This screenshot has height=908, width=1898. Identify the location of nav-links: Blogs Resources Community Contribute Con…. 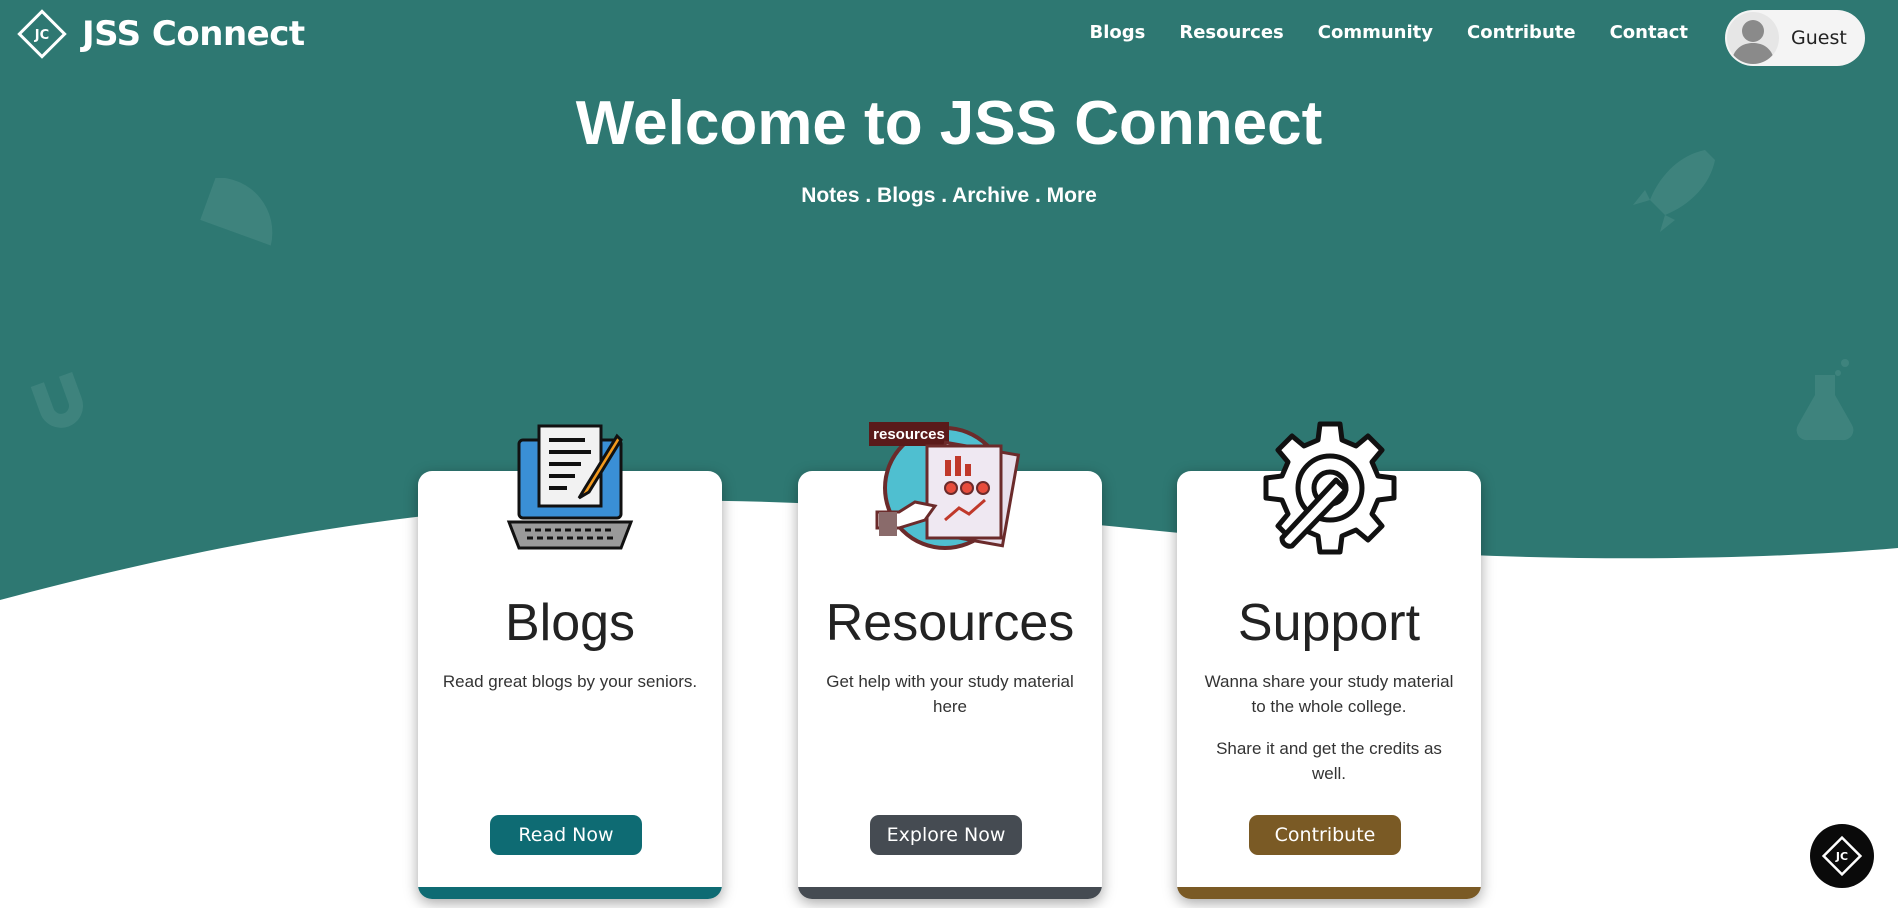
(1388, 32).